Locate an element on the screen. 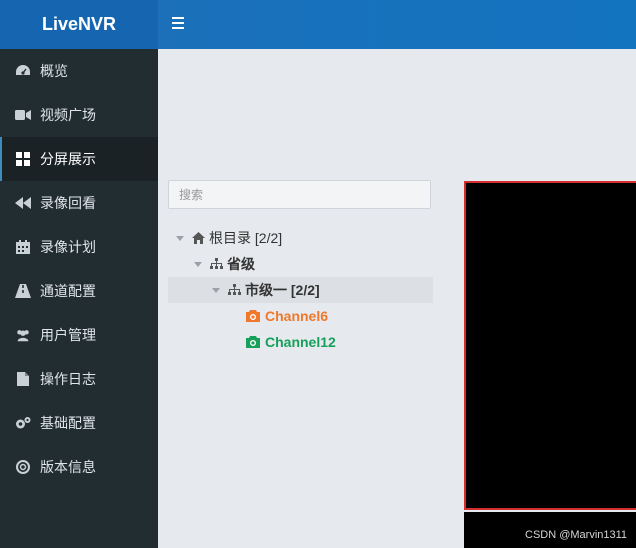 The width and height of the screenshot is (636, 548). tree-node-label: Channel12 is located at coordinates (300, 342).